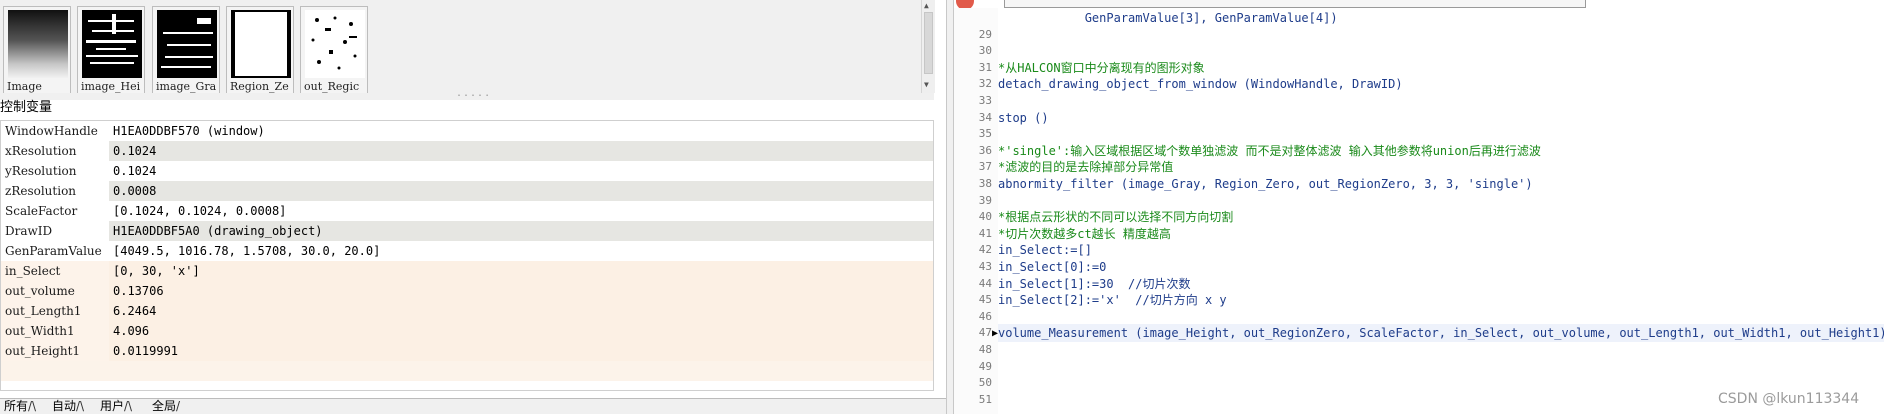  Describe the element at coordinates (40, 331) in the screenshot. I see `variable-name: out_Width1` at that location.